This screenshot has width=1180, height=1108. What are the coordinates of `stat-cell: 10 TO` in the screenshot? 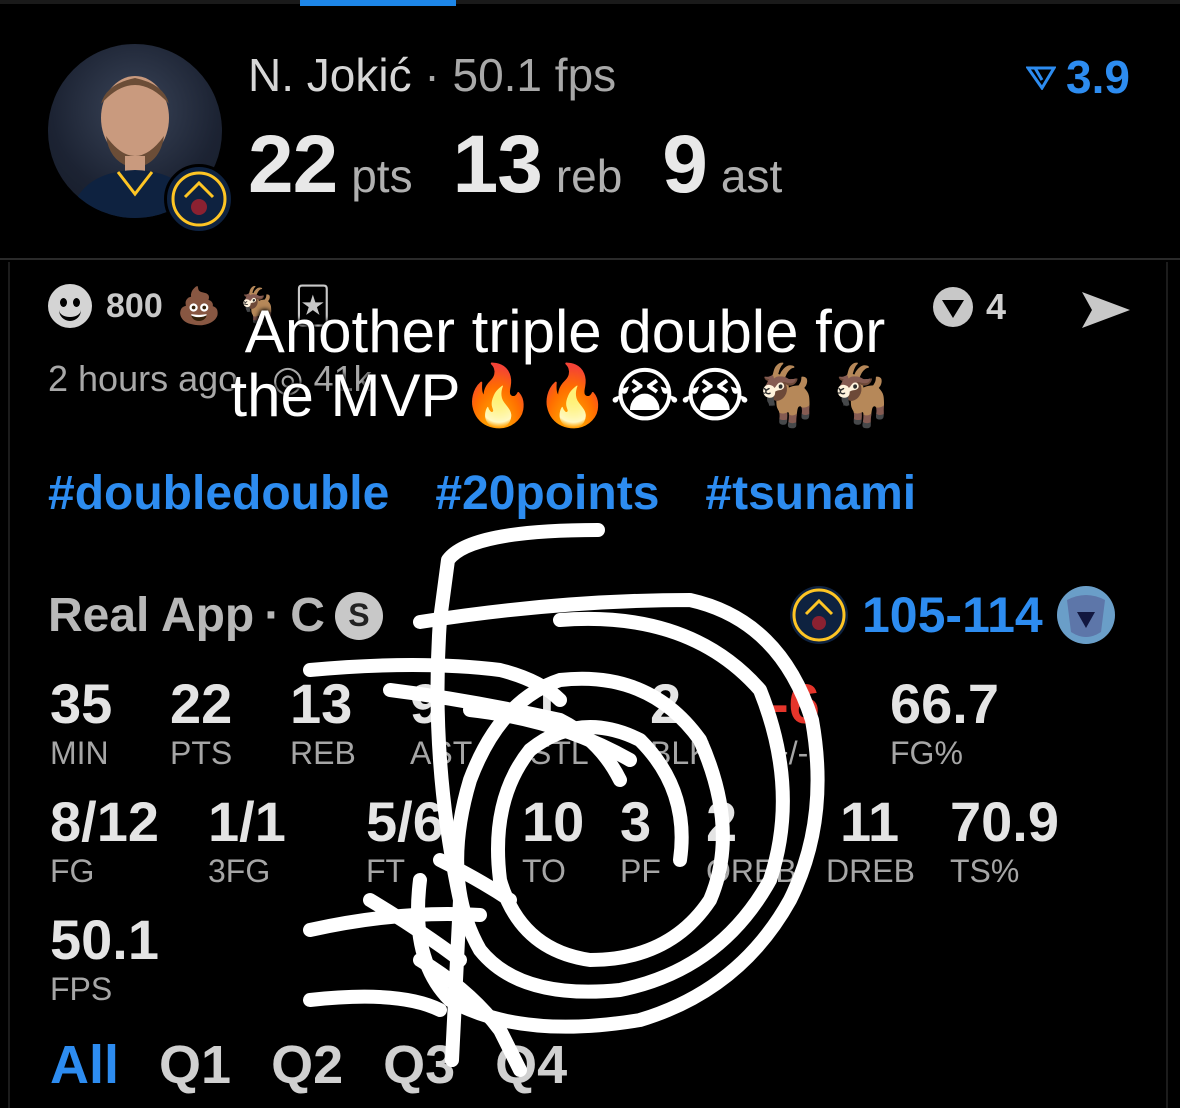 It's located at (553, 841).